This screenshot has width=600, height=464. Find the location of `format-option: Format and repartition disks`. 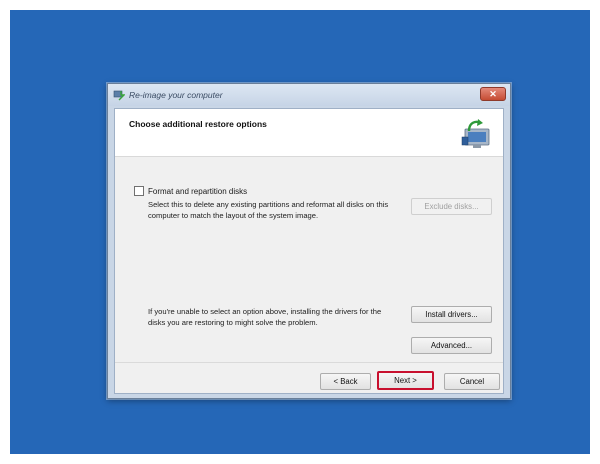

format-option: Format and repartition disks is located at coordinates (190, 191).